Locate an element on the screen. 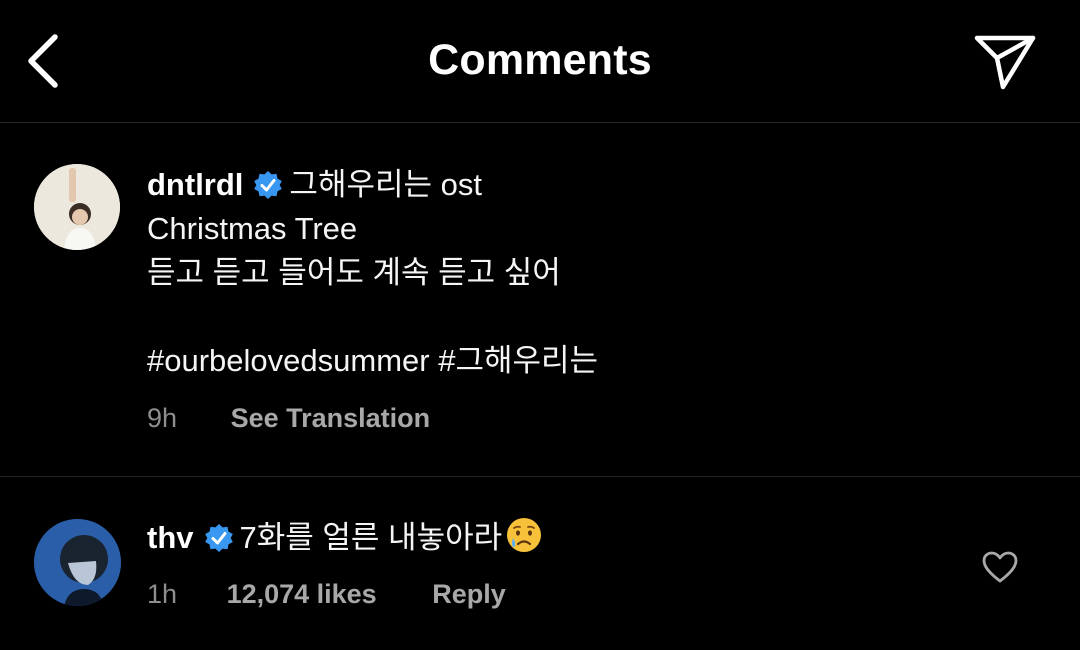  caption-text-line-3: 듣고 듣고 들어도 계속 듣고 싶어 is located at coordinates (354, 272).